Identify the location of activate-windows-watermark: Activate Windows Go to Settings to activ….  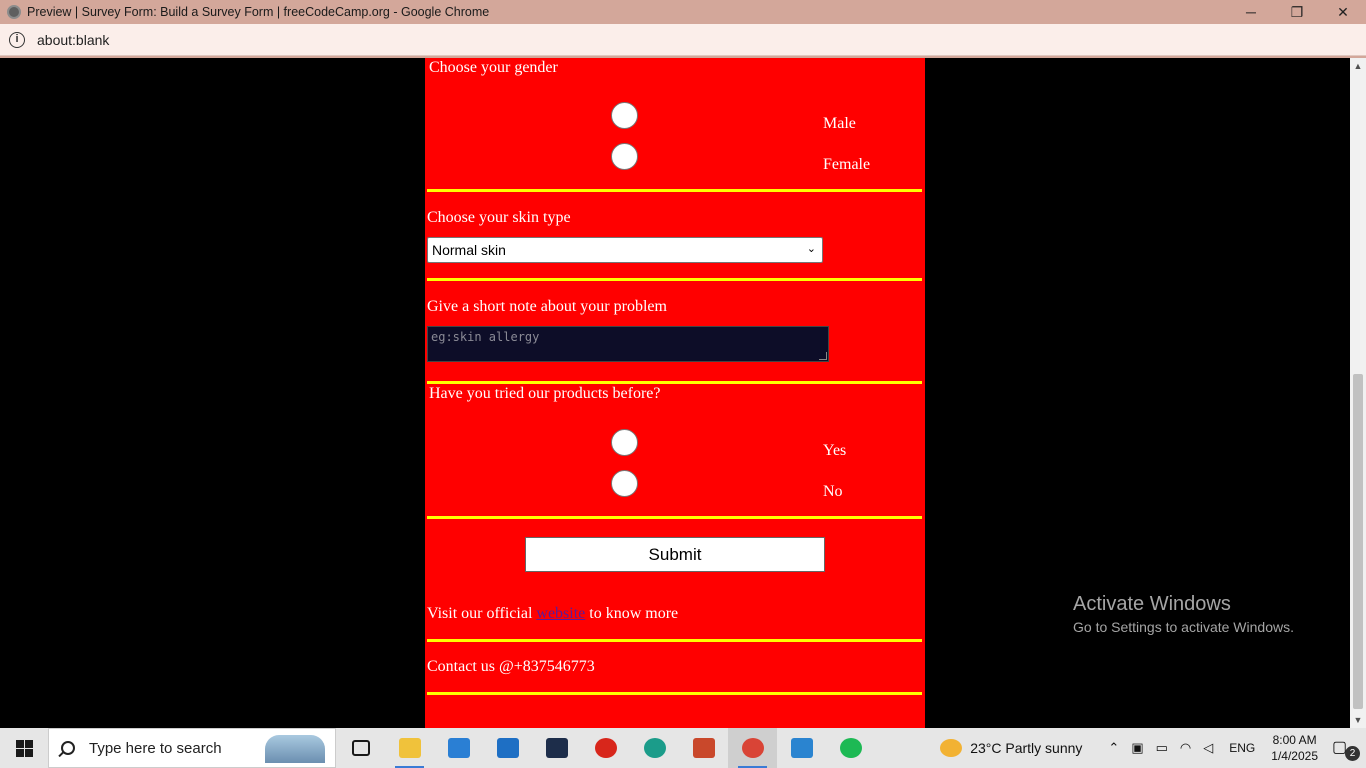
(1183, 614).